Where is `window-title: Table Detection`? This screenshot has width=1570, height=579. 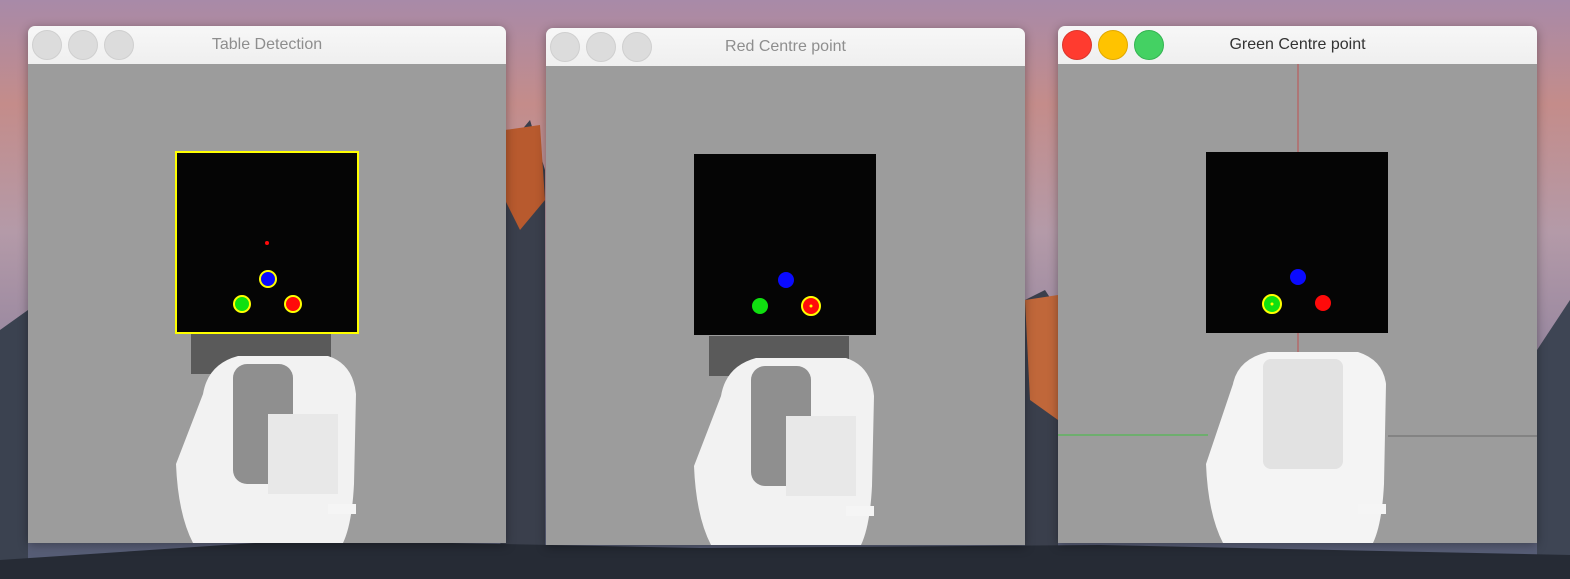 window-title: Table Detection is located at coordinates (267, 44).